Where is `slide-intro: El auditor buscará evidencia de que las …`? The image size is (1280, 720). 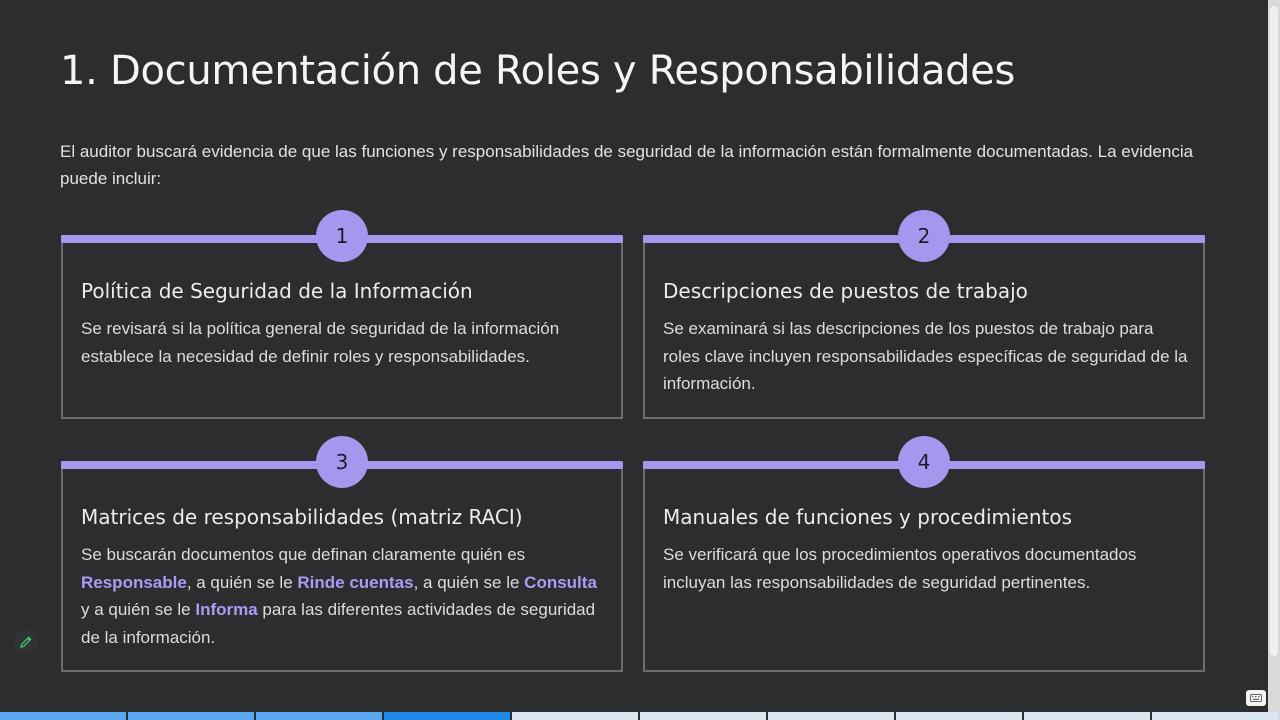
slide-intro: El auditor buscará evidencia de que las … is located at coordinates (627, 165).